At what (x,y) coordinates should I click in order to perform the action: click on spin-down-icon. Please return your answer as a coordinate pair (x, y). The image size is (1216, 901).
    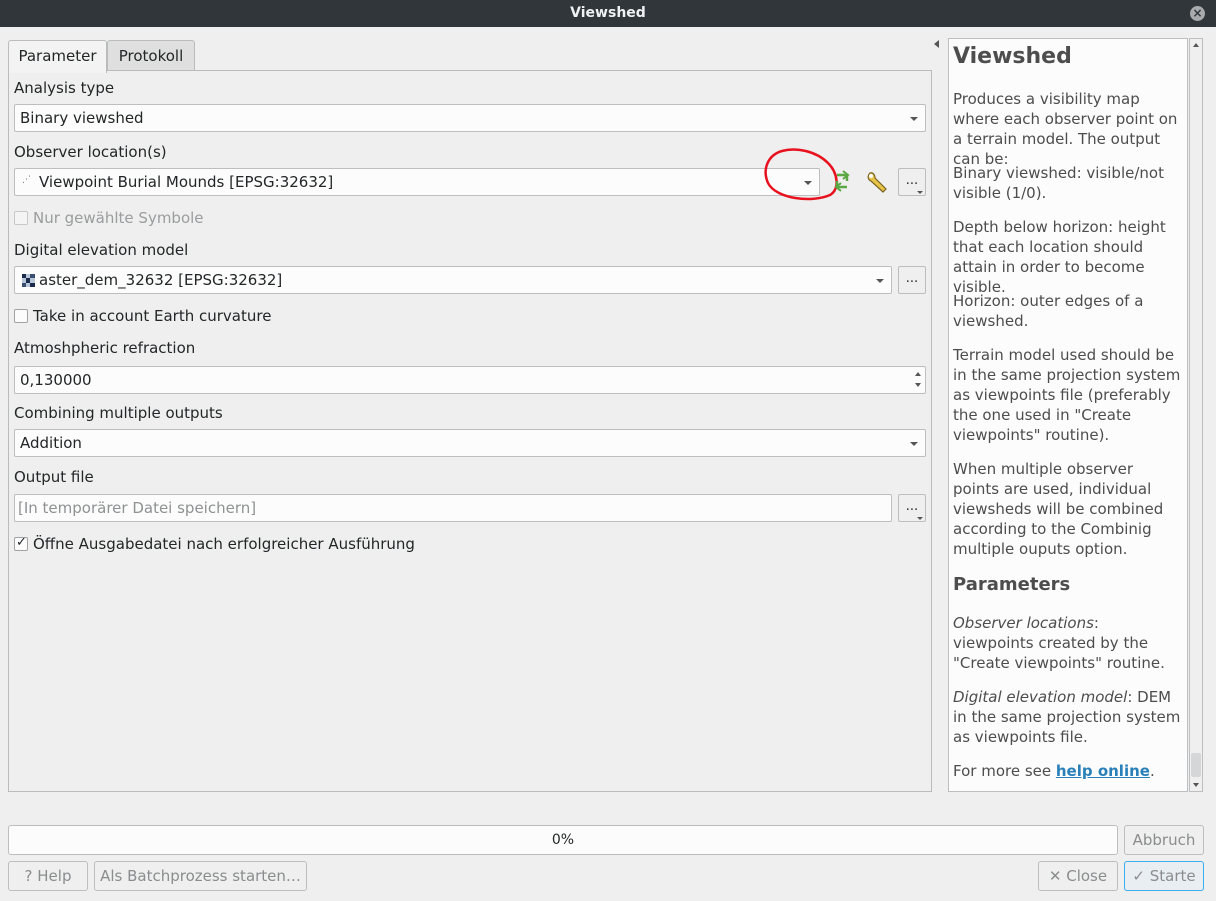
    Looking at the image, I should click on (918, 385).